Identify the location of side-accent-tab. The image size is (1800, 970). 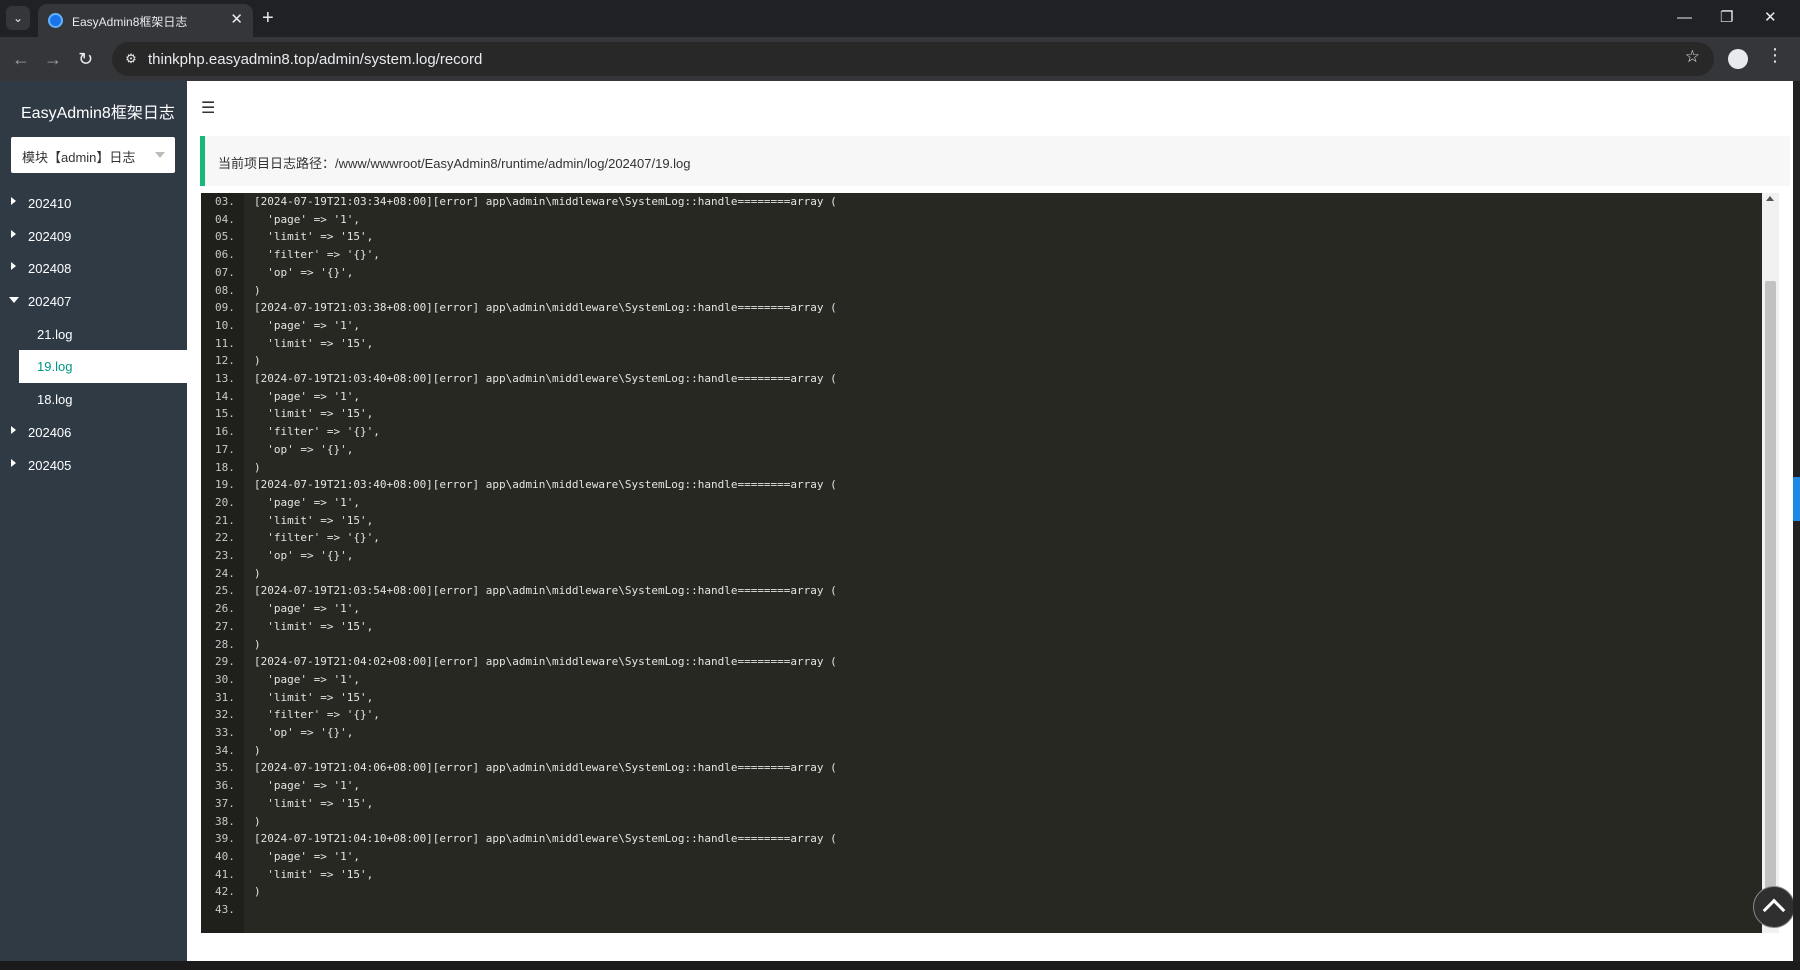
(1796, 499).